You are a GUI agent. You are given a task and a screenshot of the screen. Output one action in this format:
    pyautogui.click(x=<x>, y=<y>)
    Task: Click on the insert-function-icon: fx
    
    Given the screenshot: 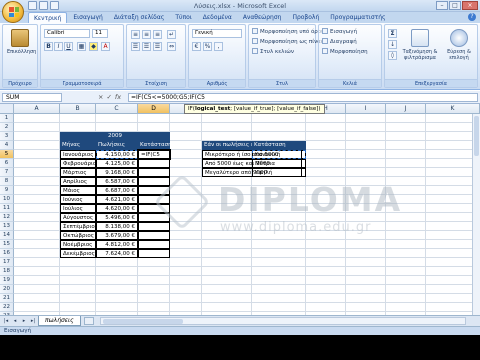 What is the action you would take?
    pyautogui.click(x=118, y=97)
    